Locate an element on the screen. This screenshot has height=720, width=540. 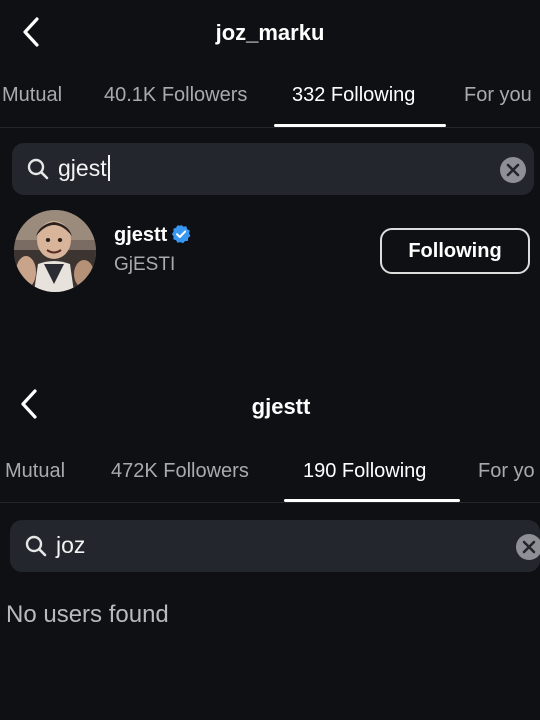
result-full-name: GjESTI is located at coordinates (145, 264).